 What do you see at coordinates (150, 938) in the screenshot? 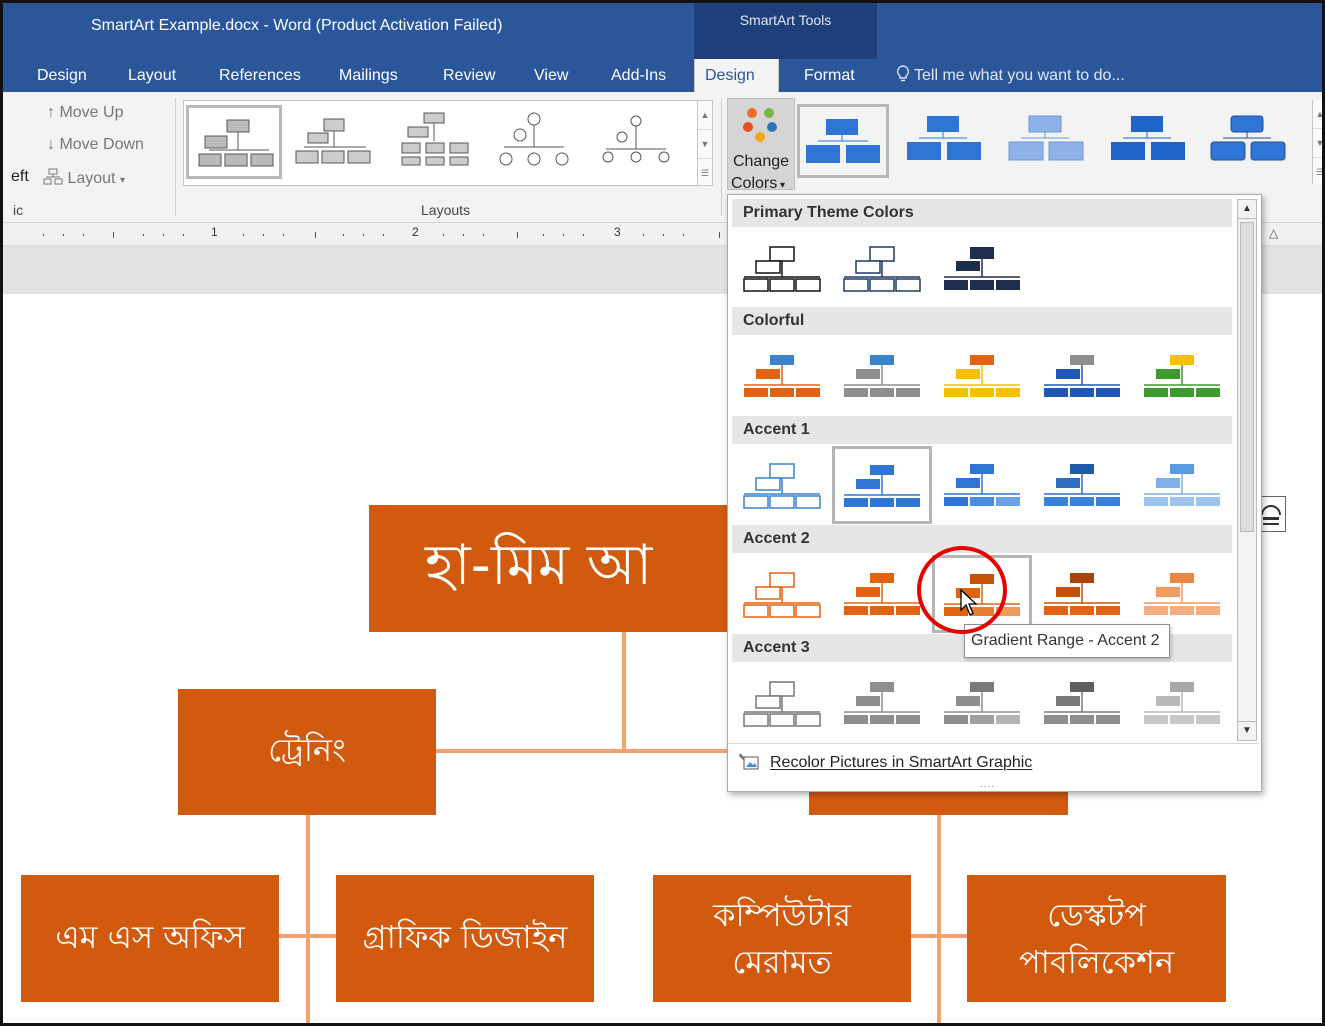
I see `smartart-node-ms-office: এম এস অফিস` at bounding box center [150, 938].